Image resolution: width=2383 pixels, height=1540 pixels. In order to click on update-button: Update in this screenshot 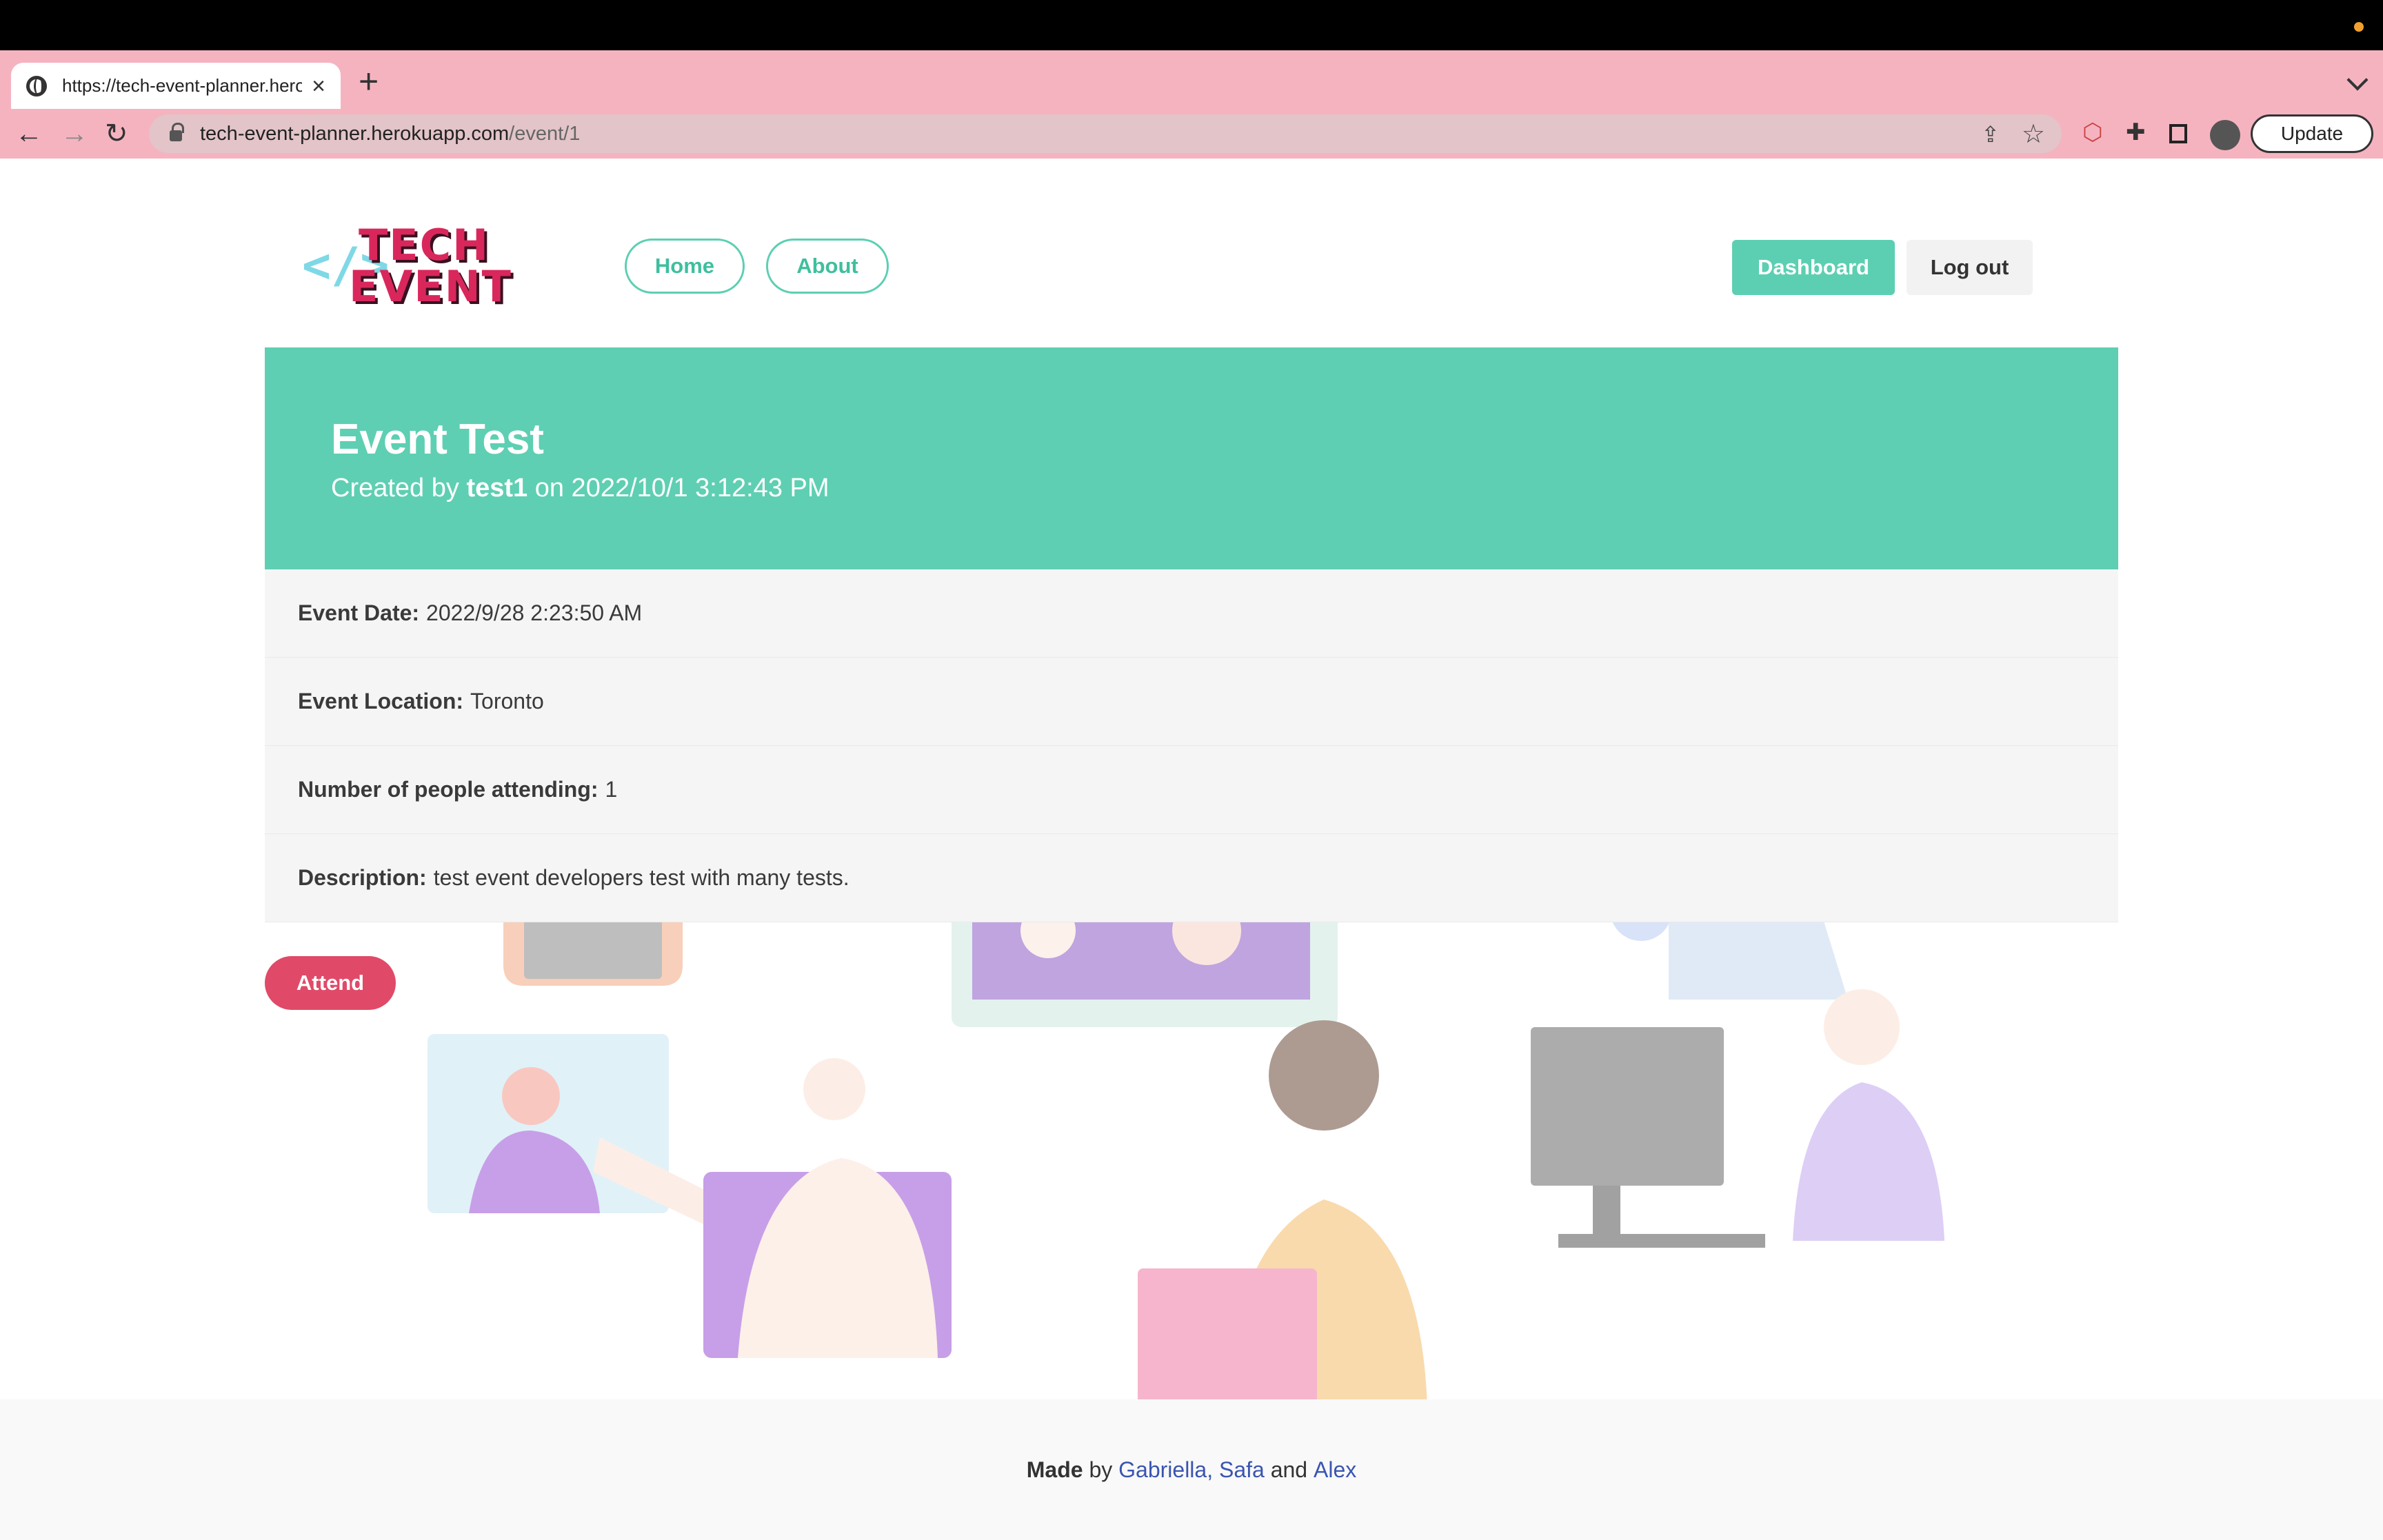, I will do `click(2312, 134)`.